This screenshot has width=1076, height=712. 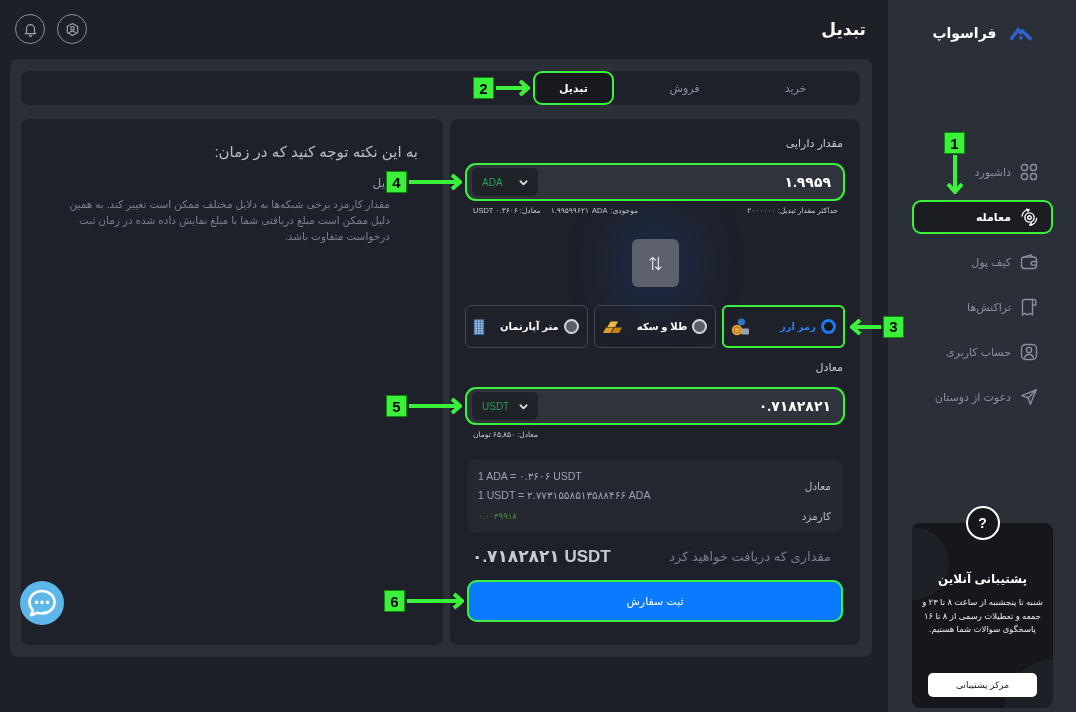 What do you see at coordinates (1020, 33) in the screenshot?
I see `logo-icon` at bounding box center [1020, 33].